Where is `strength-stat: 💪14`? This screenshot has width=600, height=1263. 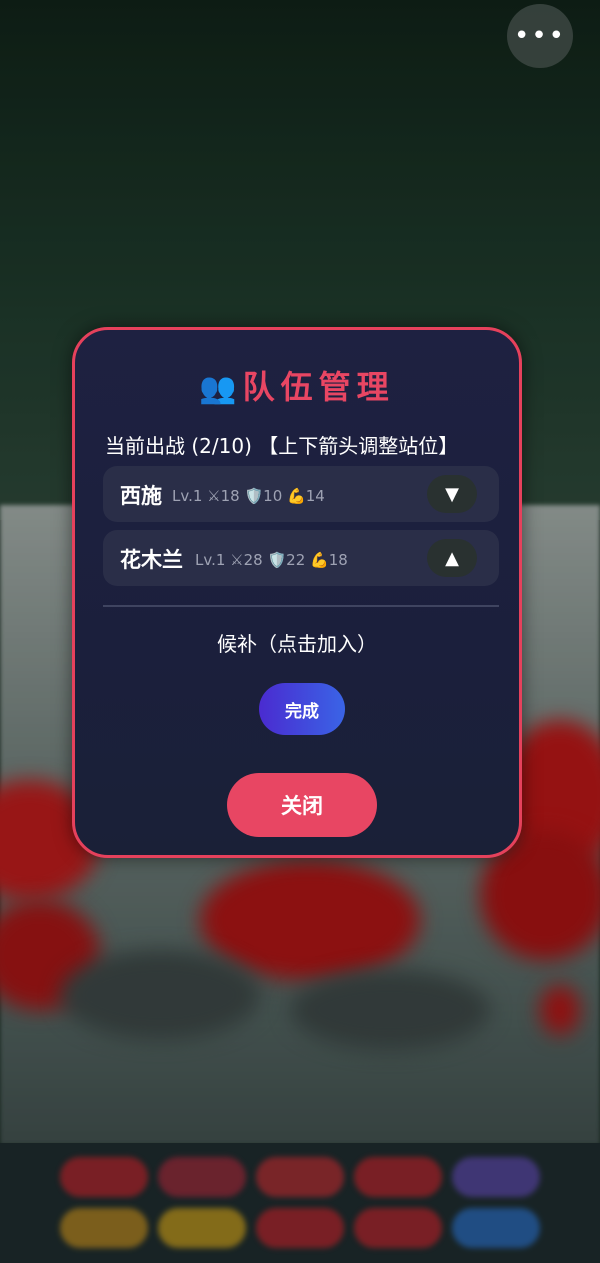 strength-stat: 💪14 is located at coordinates (306, 496).